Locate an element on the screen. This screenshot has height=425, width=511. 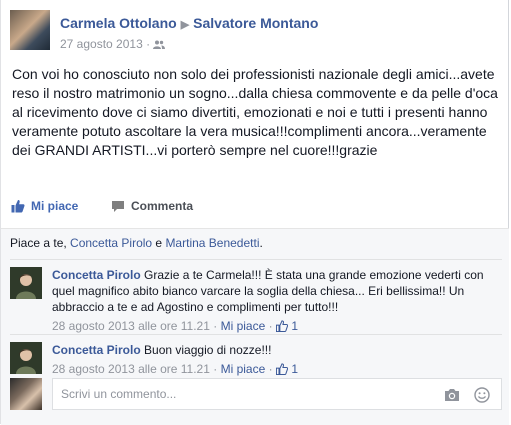
author-name: Carmela Ottolano is located at coordinates (118, 23).